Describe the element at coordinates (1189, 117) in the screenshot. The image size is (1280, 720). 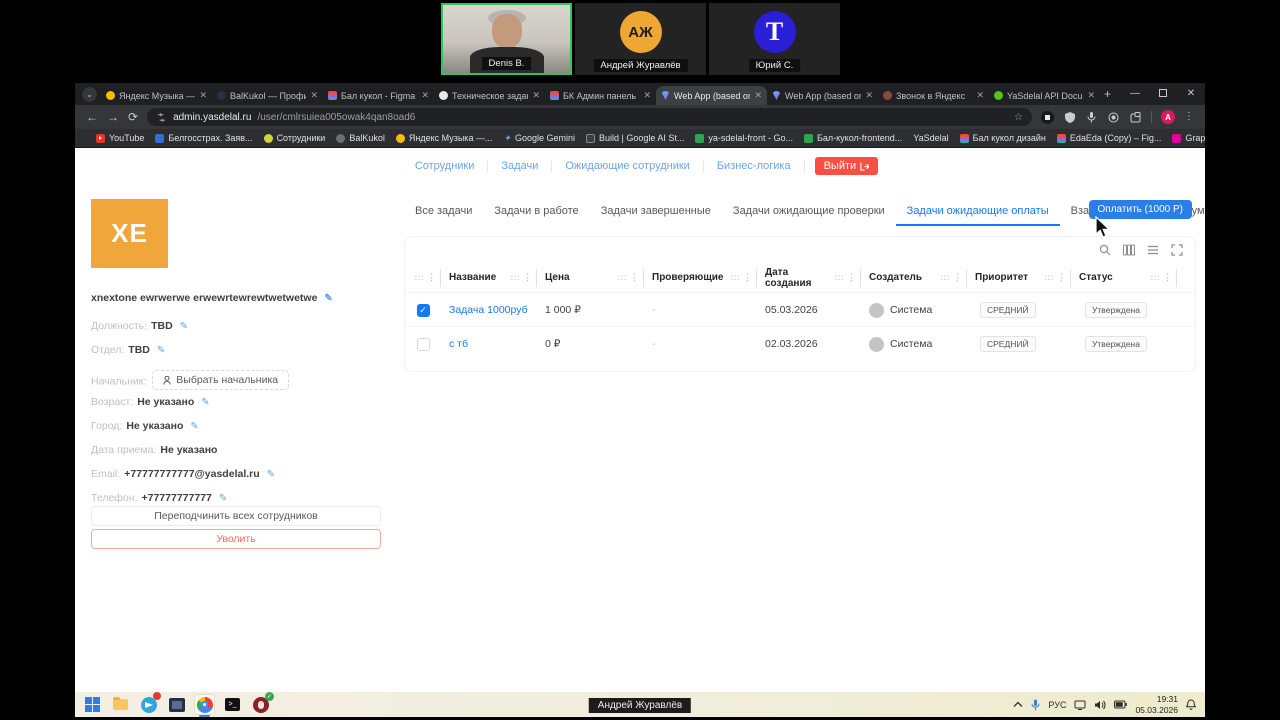
I see `browser-menu-icon: ⋮` at that location.